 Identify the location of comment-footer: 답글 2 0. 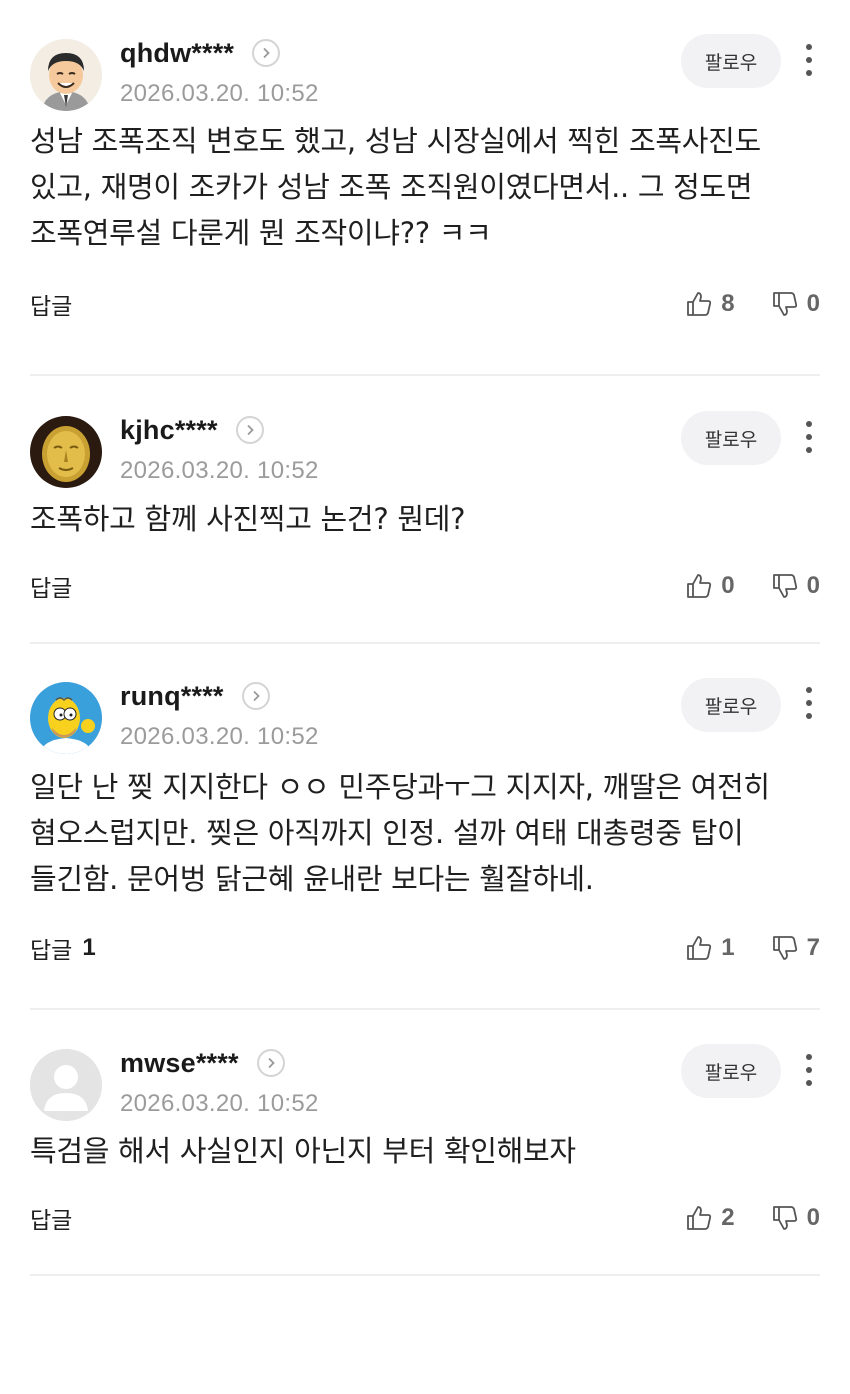
(425, 1218).